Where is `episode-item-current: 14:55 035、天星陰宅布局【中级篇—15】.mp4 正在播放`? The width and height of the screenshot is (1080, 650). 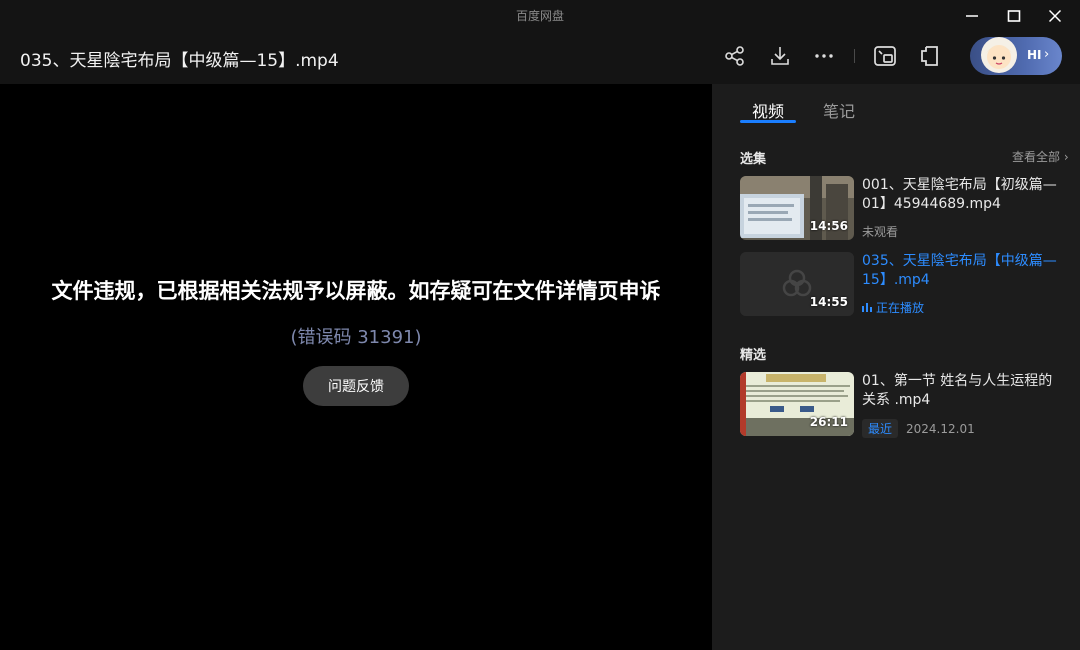 episode-item-current: 14:55 035、天星陰宅布局【中级篇—15】.mp4 正在播放 is located at coordinates (905, 284).